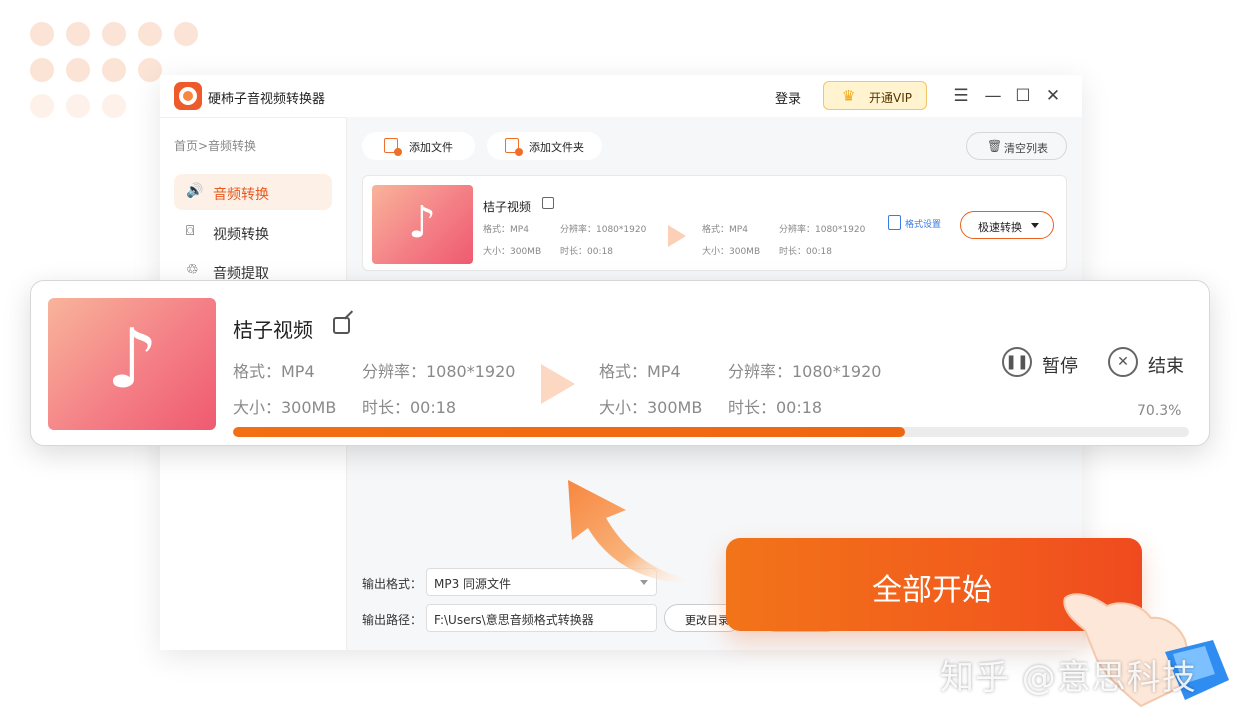  I want to click on add-folder-label: 添加文件夹, so click(556, 147).